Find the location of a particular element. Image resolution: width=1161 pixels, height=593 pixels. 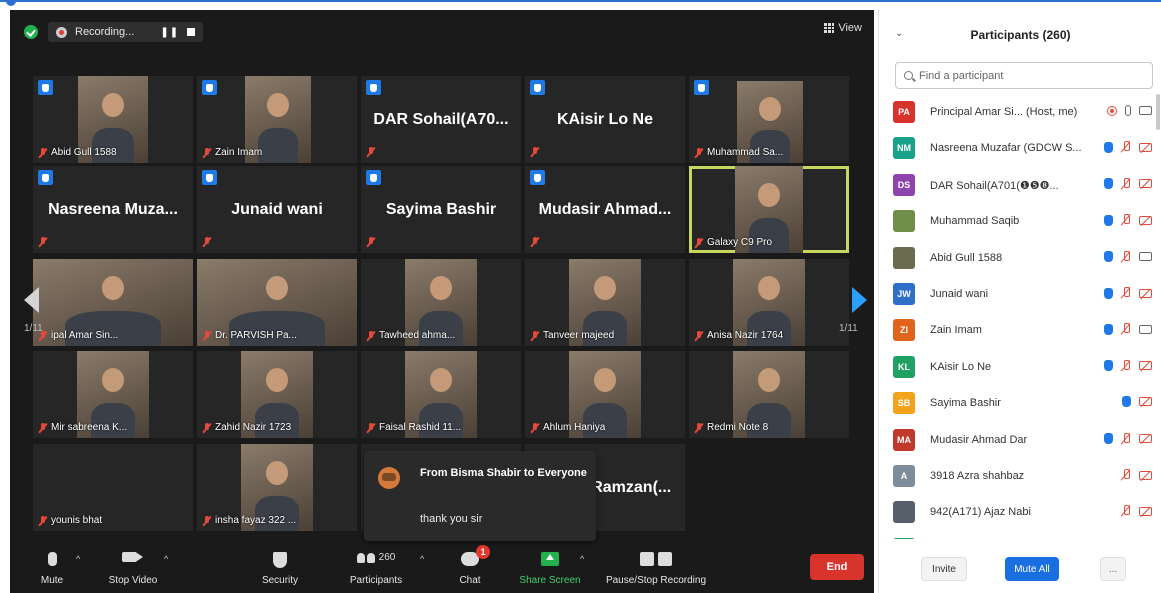

participant-row: 942(A171) Ajaz Nabi is located at coordinates (1020, 512).